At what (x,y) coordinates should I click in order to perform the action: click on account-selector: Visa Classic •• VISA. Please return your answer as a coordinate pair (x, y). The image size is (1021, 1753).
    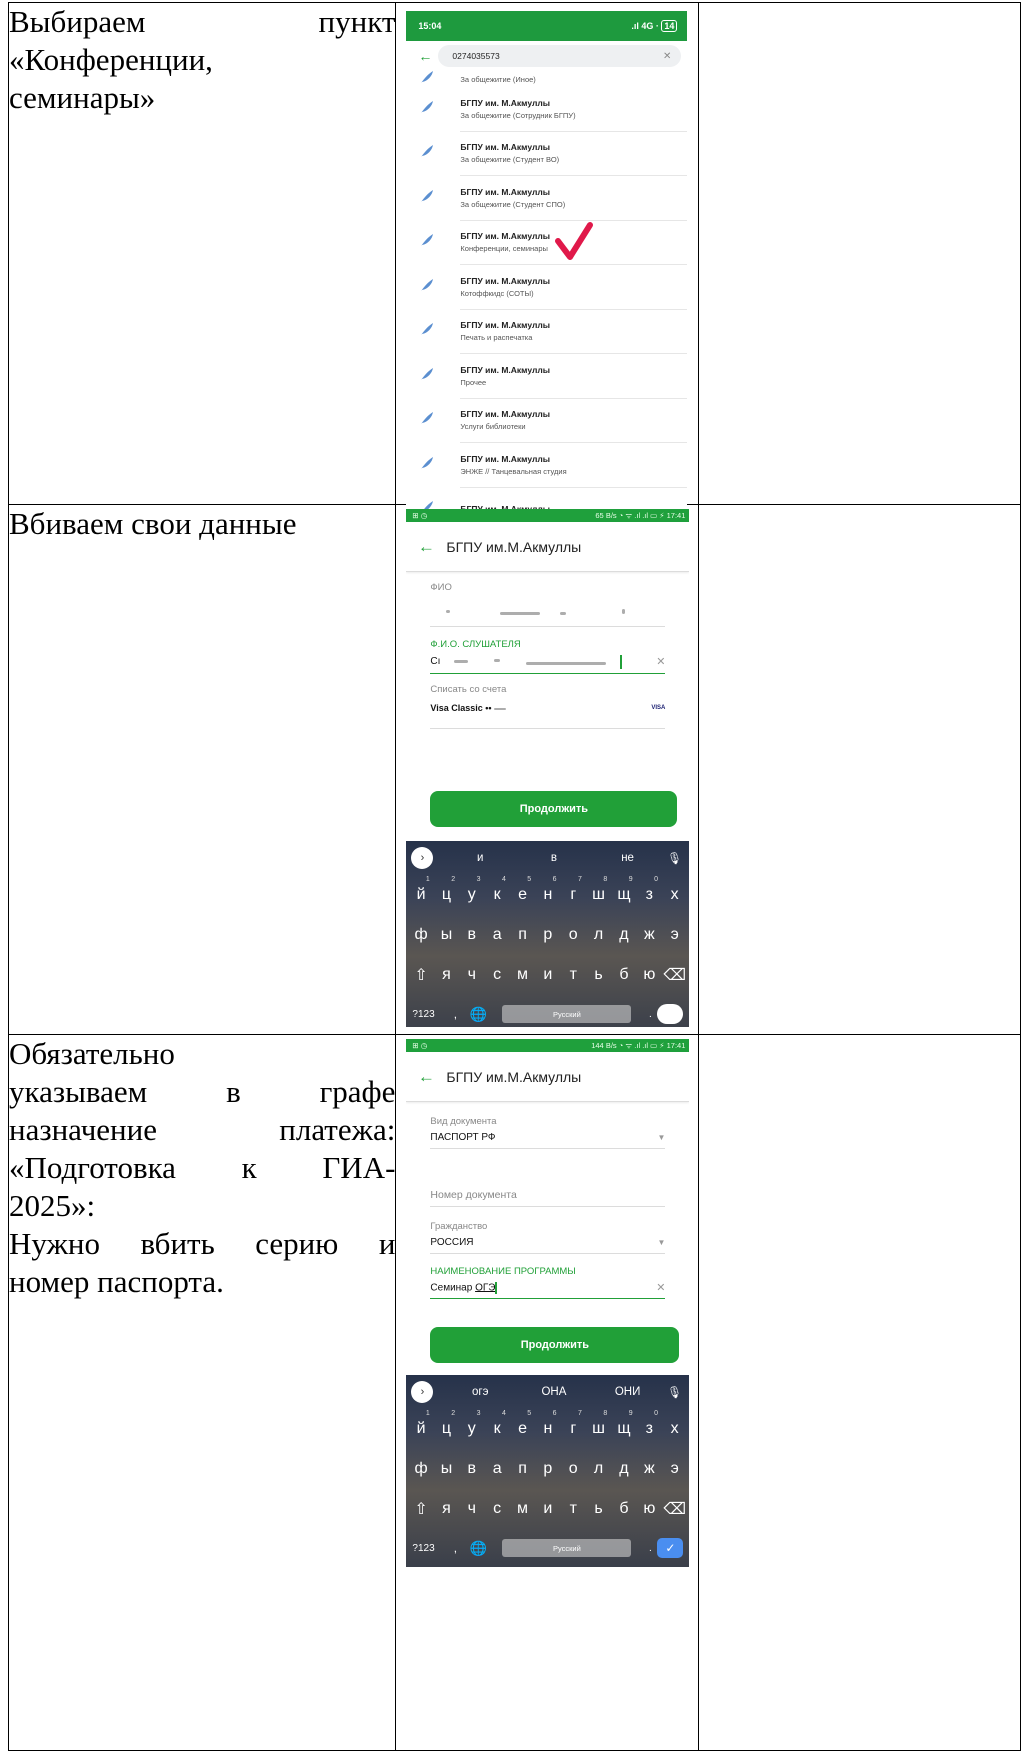
    Looking at the image, I should click on (547, 708).